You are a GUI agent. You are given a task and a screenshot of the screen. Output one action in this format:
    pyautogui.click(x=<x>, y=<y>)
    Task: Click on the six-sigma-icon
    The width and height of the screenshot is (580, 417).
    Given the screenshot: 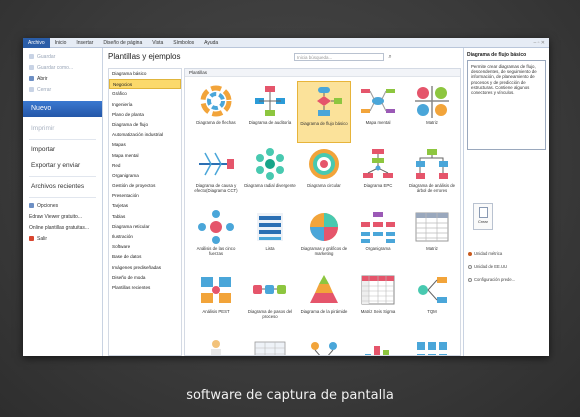 What is the action you would take?
    pyautogui.click(x=378, y=290)
    